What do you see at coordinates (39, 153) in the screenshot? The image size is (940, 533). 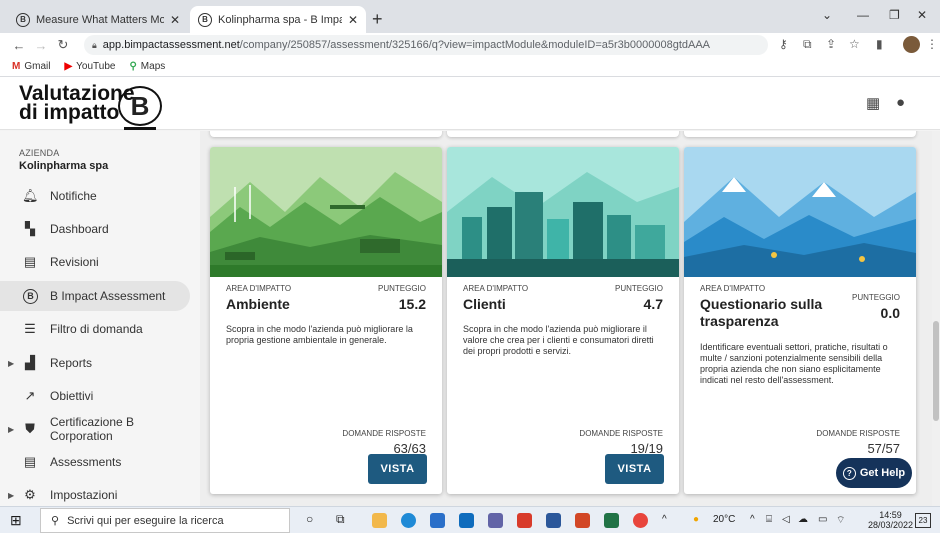 I see `company-label: AZIENDA` at bounding box center [39, 153].